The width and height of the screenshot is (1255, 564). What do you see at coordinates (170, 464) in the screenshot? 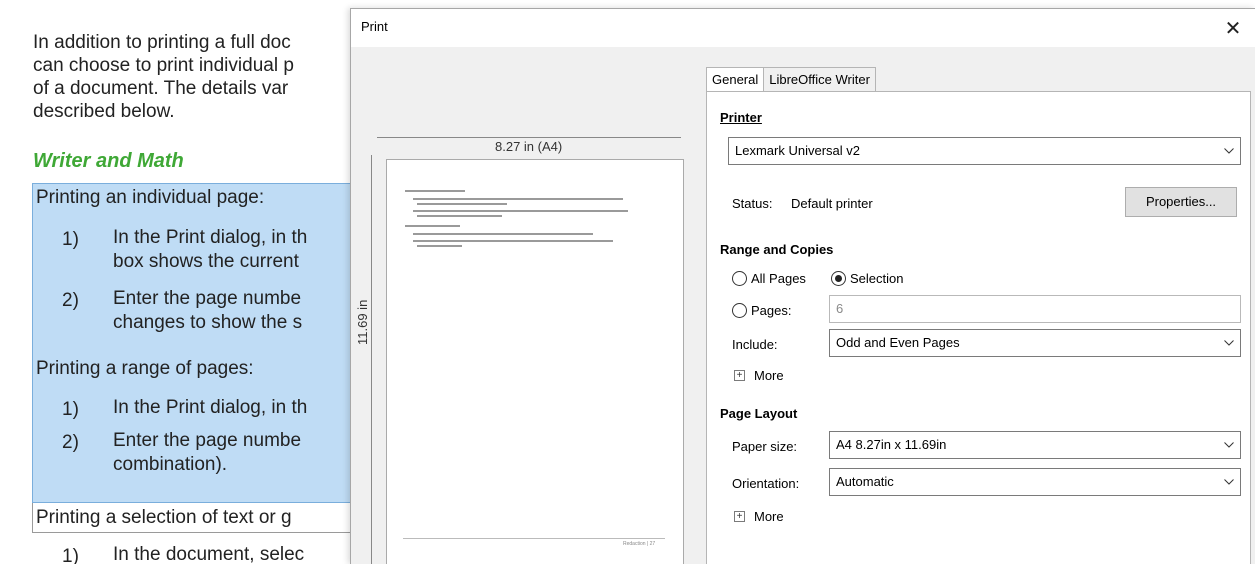
I see `list-item-line: combination).` at bounding box center [170, 464].